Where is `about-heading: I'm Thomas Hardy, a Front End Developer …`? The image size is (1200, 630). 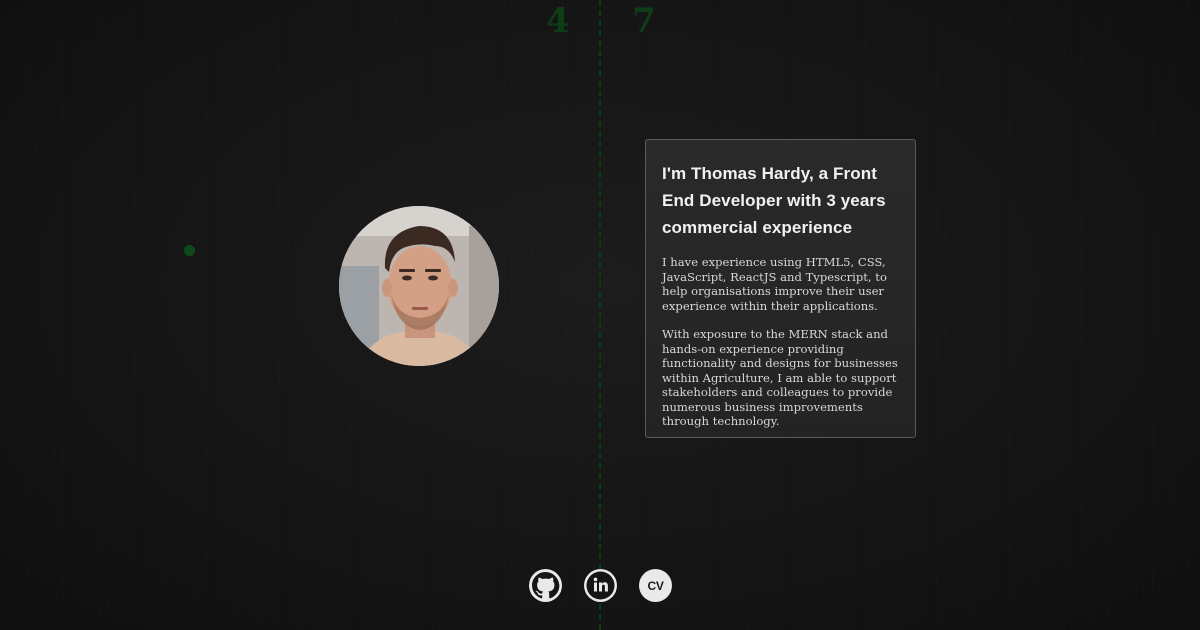
about-heading: I'm Thomas Hardy, a Front End Developer … is located at coordinates (774, 200).